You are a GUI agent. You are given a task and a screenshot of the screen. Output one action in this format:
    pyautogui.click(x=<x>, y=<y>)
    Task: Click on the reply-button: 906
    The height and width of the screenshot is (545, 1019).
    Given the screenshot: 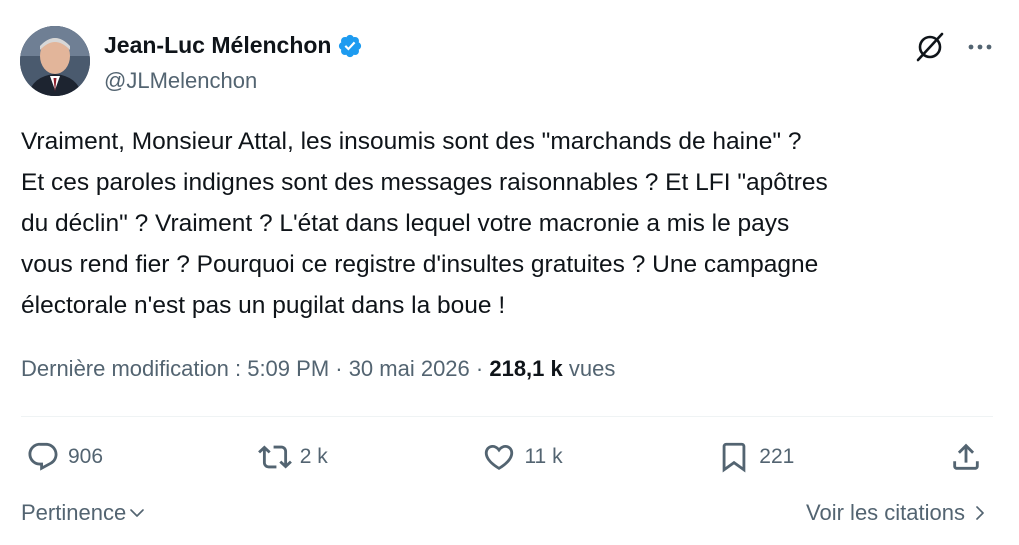 What is the action you would take?
    pyautogui.click(x=64, y=457)
    